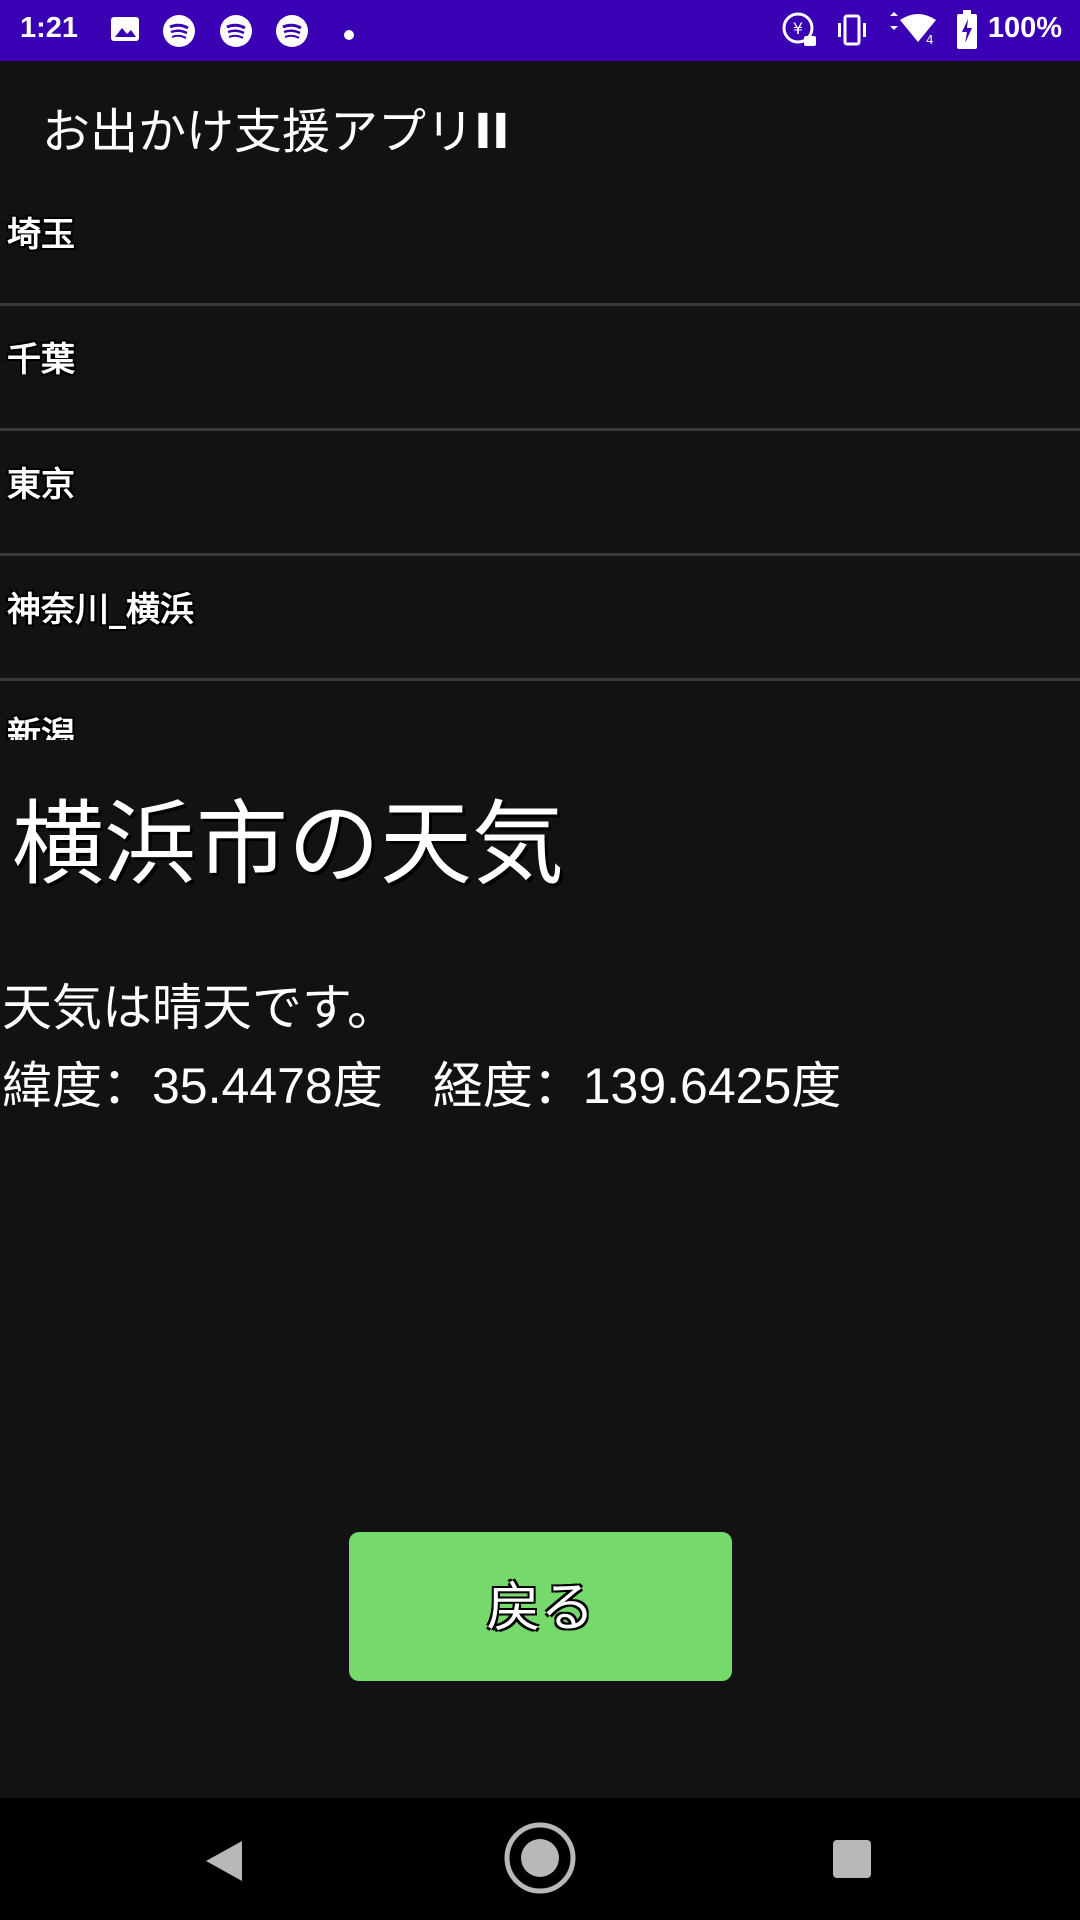 The image size is (1080, 1920). What do you see at coordinates (41, 360) in the screenshot?
I see `list-item-label: 千葉` at bounding box center [41, 360].